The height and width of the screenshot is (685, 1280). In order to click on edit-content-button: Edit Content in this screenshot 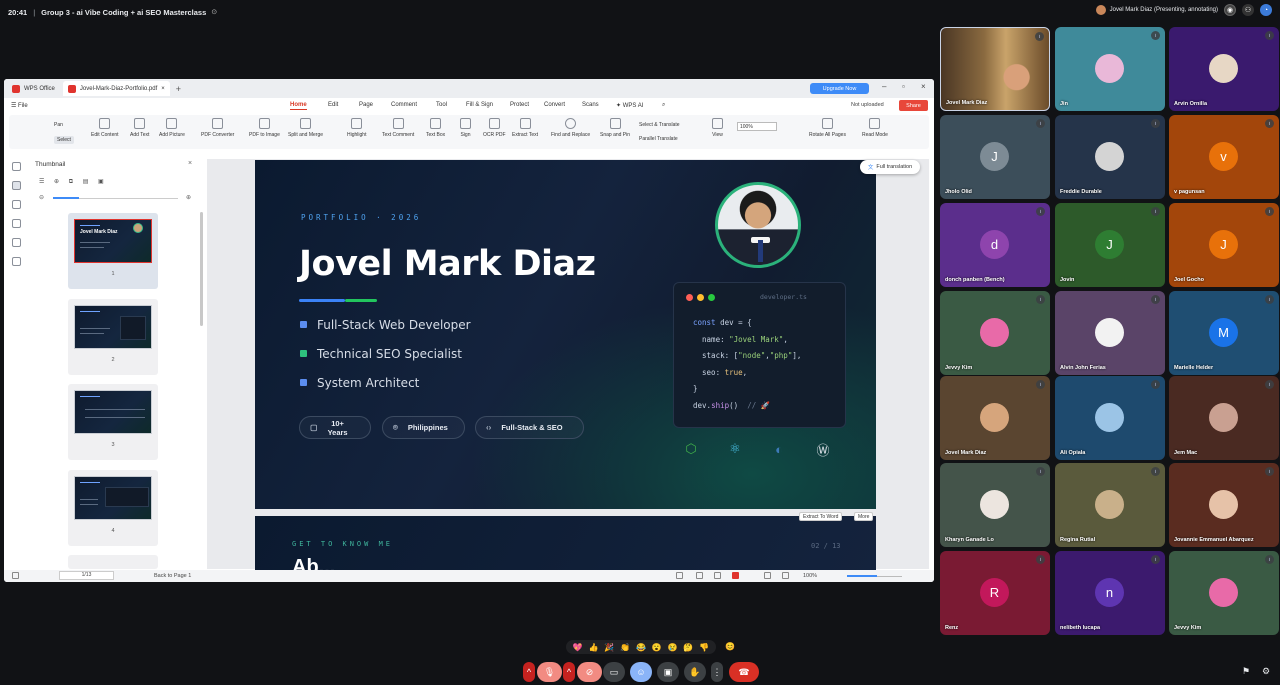, I will do `click(105, 128)`.